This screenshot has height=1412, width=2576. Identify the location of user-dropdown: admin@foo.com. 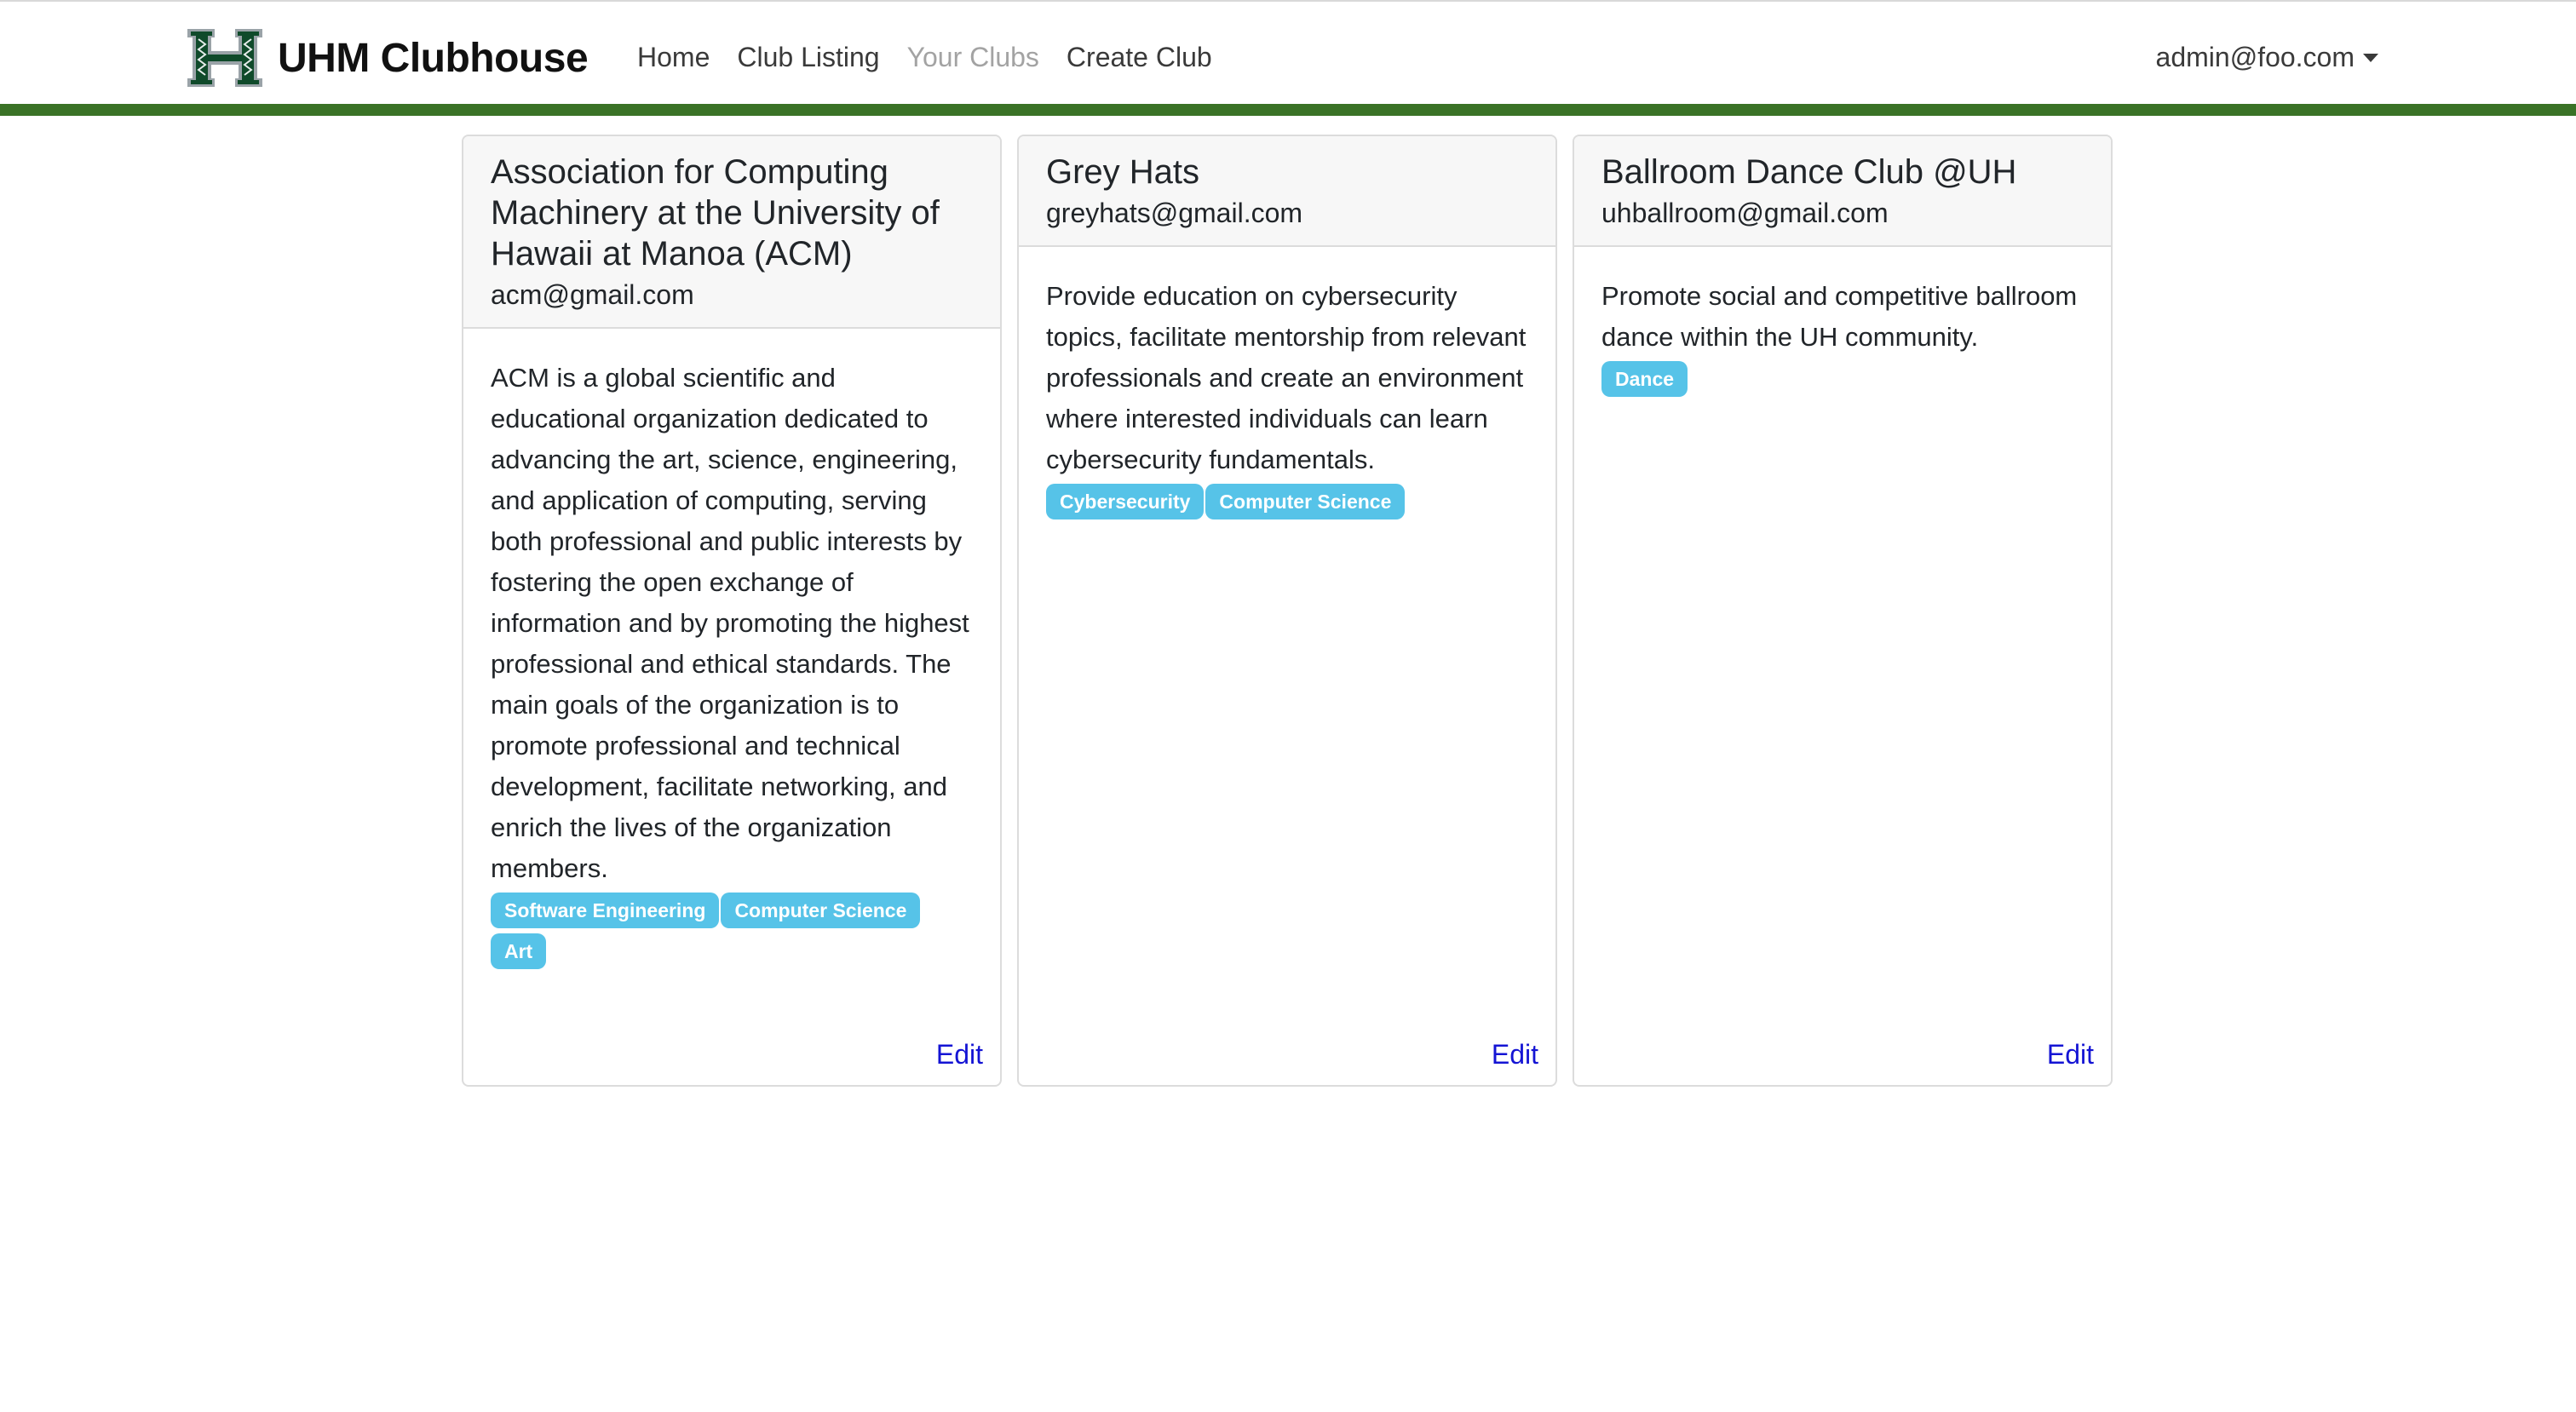
(2267, 57).